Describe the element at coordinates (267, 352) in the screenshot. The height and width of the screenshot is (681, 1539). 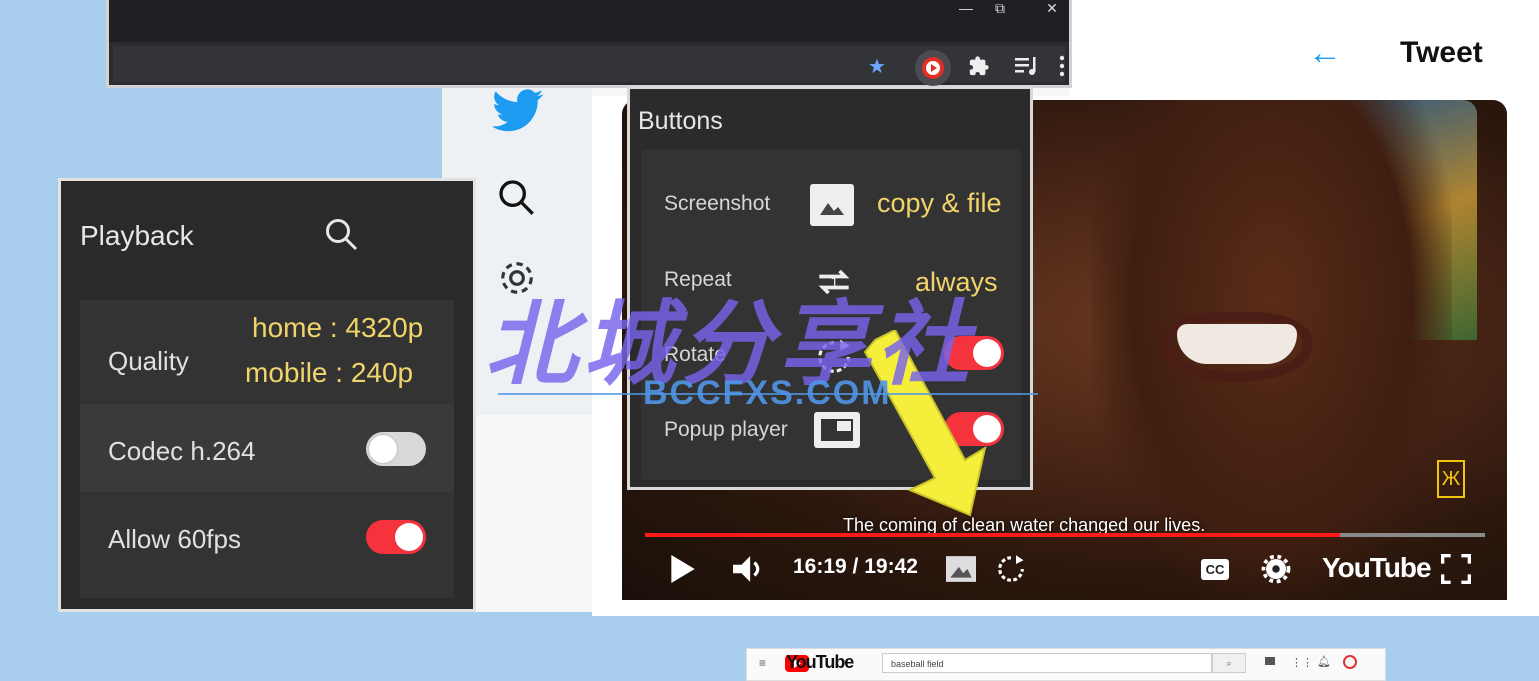
I see `quality-row: Quality home : 4320p mobile : 240p` at that location.